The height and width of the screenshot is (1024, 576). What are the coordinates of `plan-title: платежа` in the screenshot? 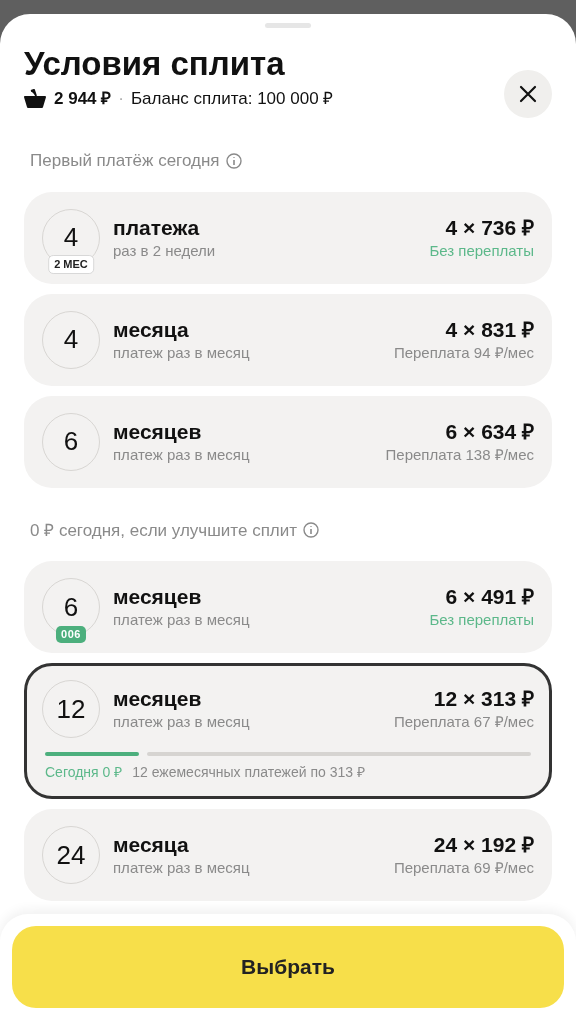 It's located at (157, 227).